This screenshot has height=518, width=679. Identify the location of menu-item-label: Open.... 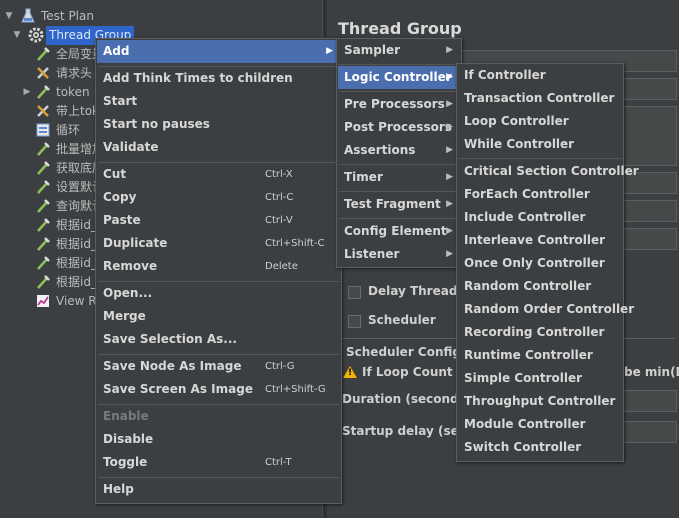
(128, 293).